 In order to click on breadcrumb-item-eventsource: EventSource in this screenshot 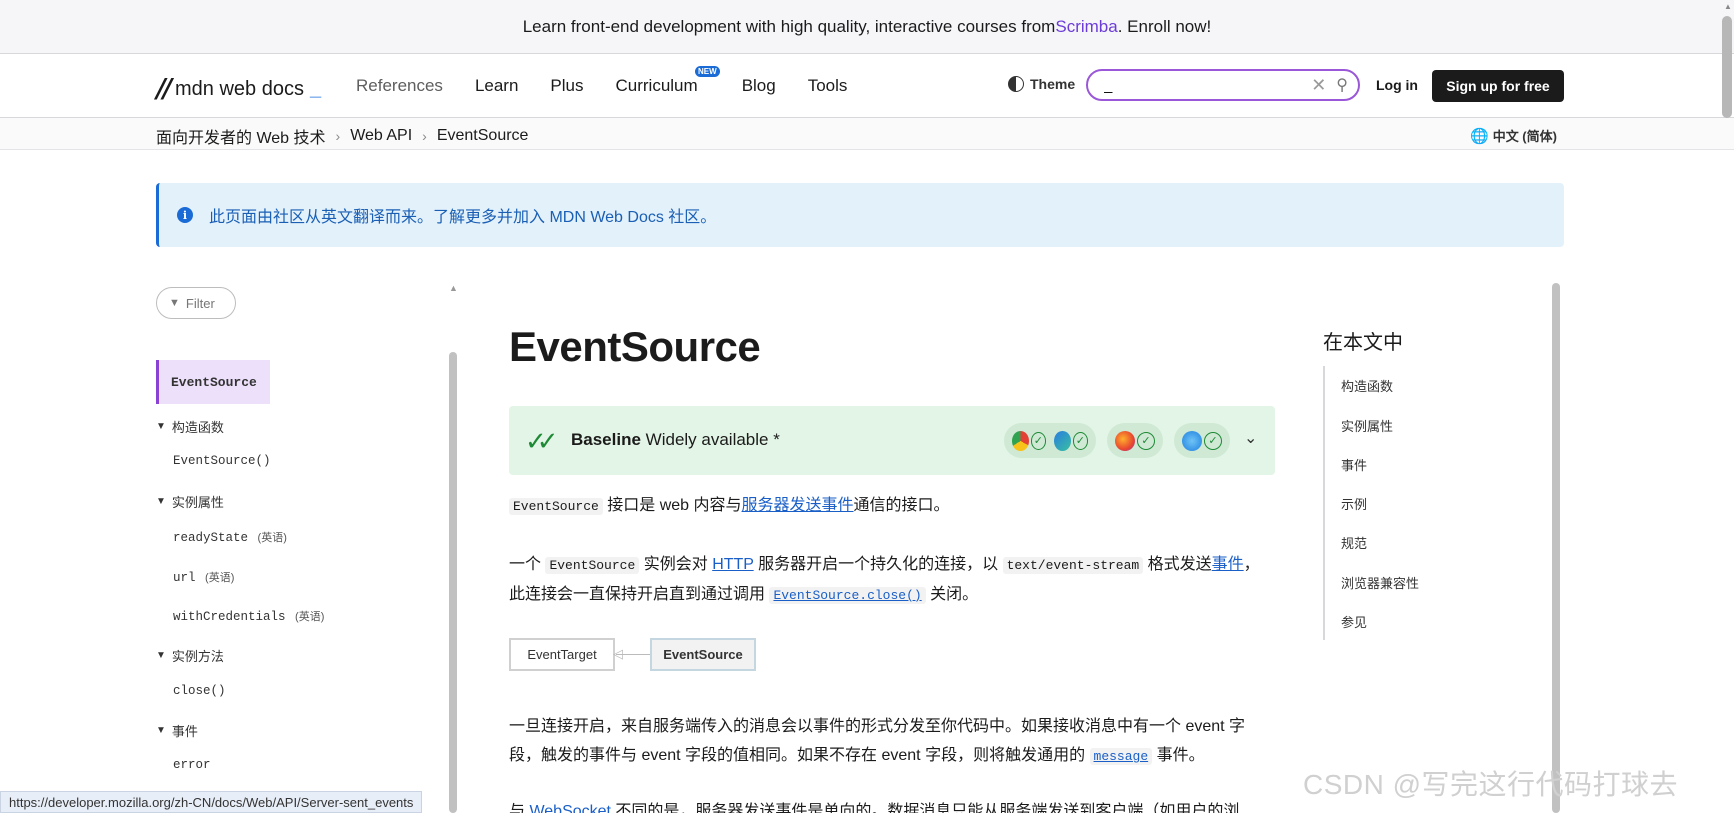, I will do `click(483, 136)`.